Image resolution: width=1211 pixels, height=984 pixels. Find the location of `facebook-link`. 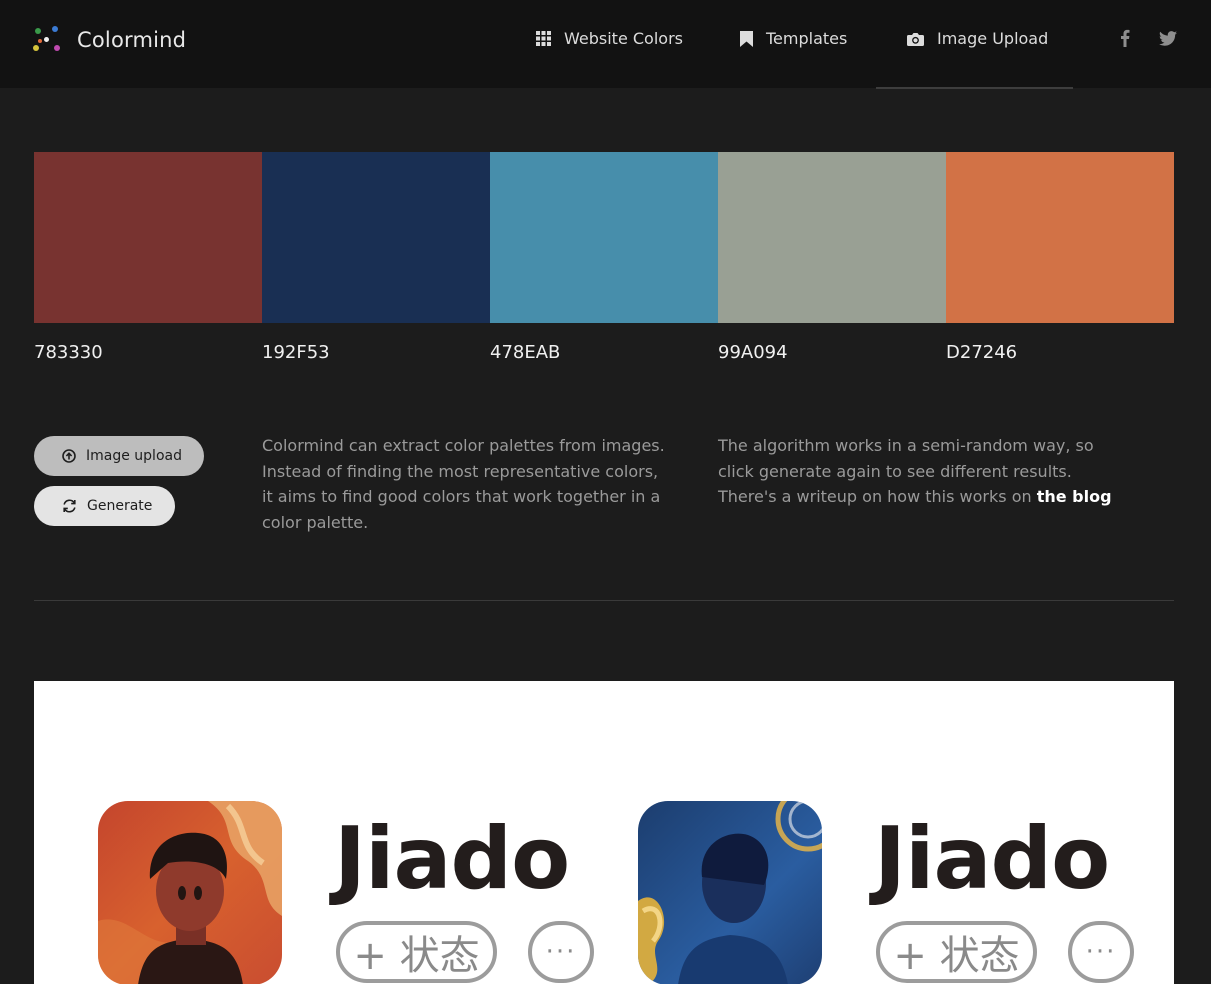

facebook-link is located at coordinates (1125, 40).